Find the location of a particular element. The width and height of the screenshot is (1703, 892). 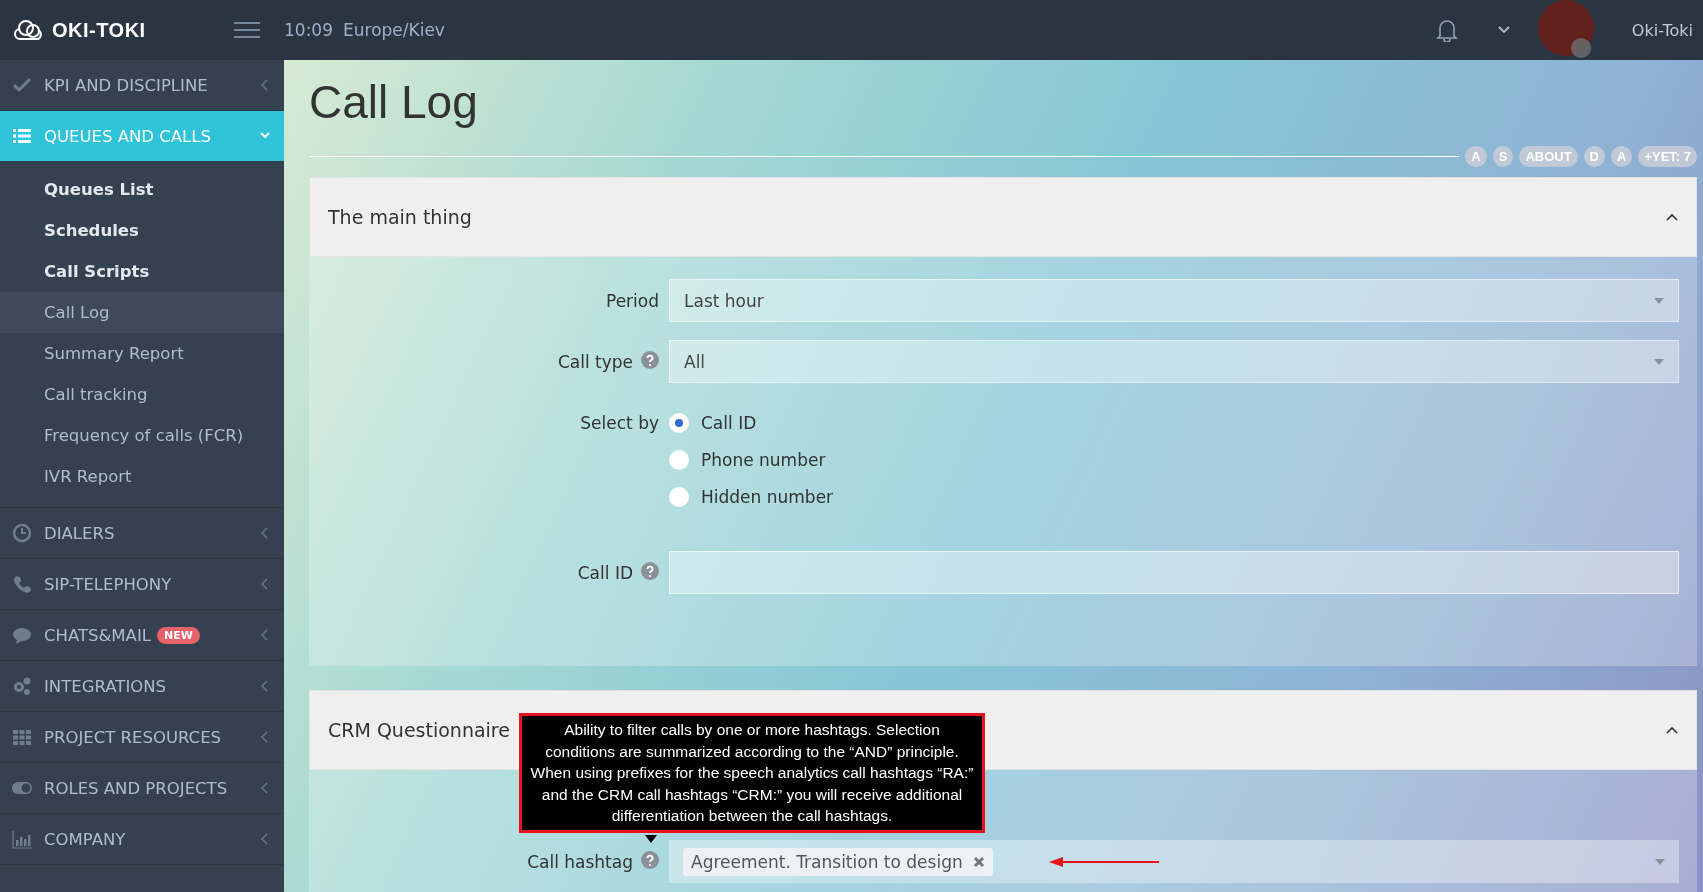

submenu-item: Call Scripts is located at coordinates (142, 271).